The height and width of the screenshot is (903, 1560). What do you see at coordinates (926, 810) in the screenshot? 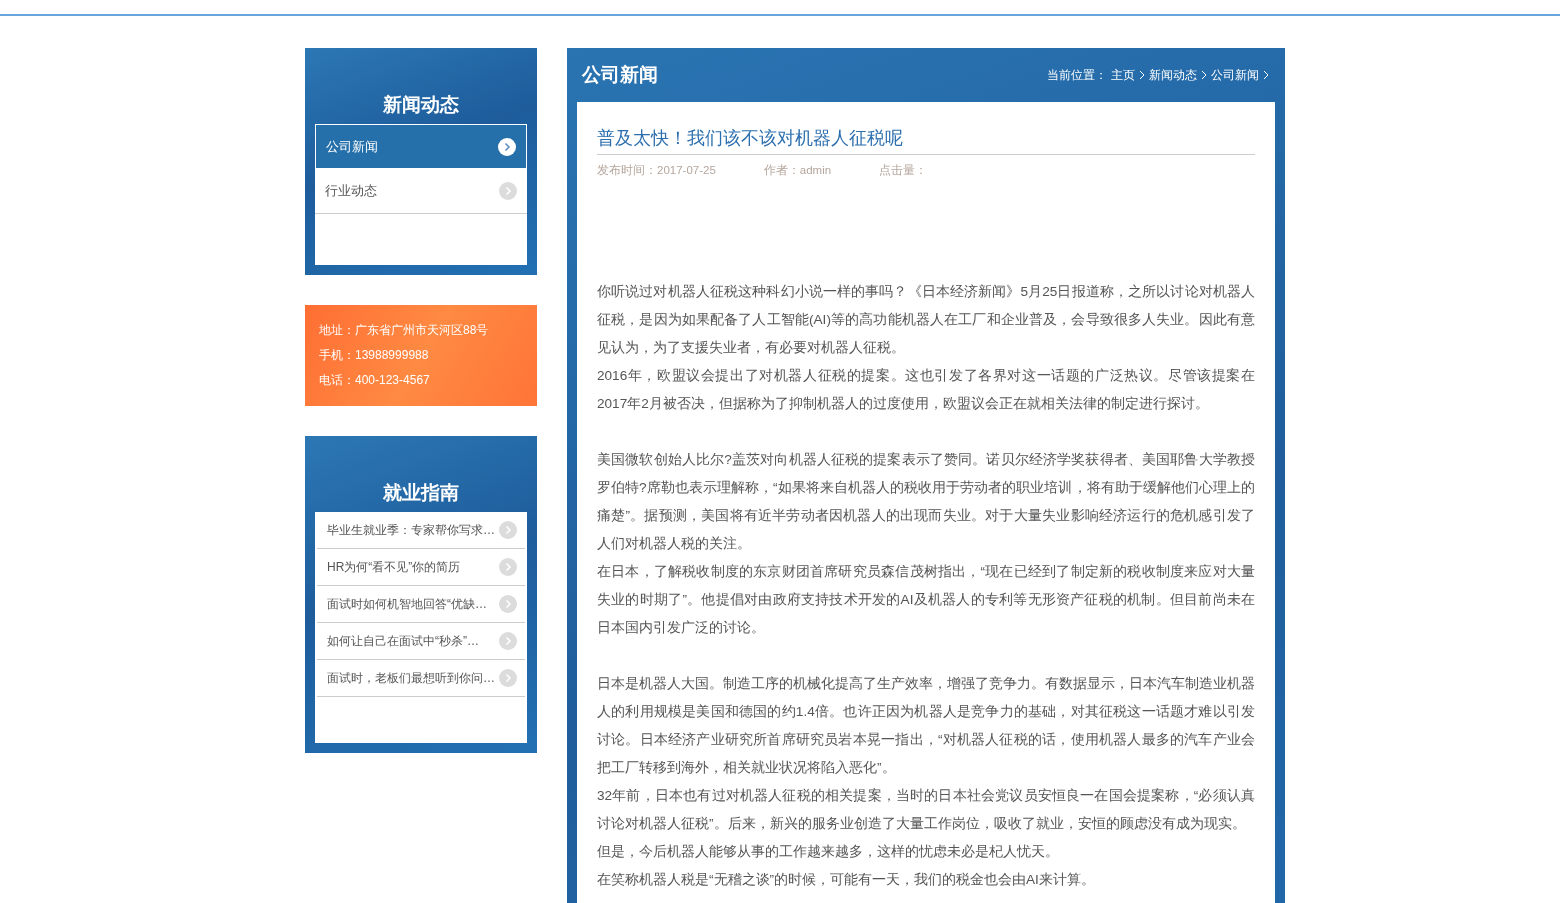
I see `article-paragraph: 32年前，日本也有过对机器人征税的相关提案，当时的日本社会党议员安恒良一在国会提案称，“必须认真讨论对机器人征税”。后来，新兴的服务业创造了大量工作岗位，吸收了就业，安恒的顾虑没有成为现实。` at bounding box center [926, 810].